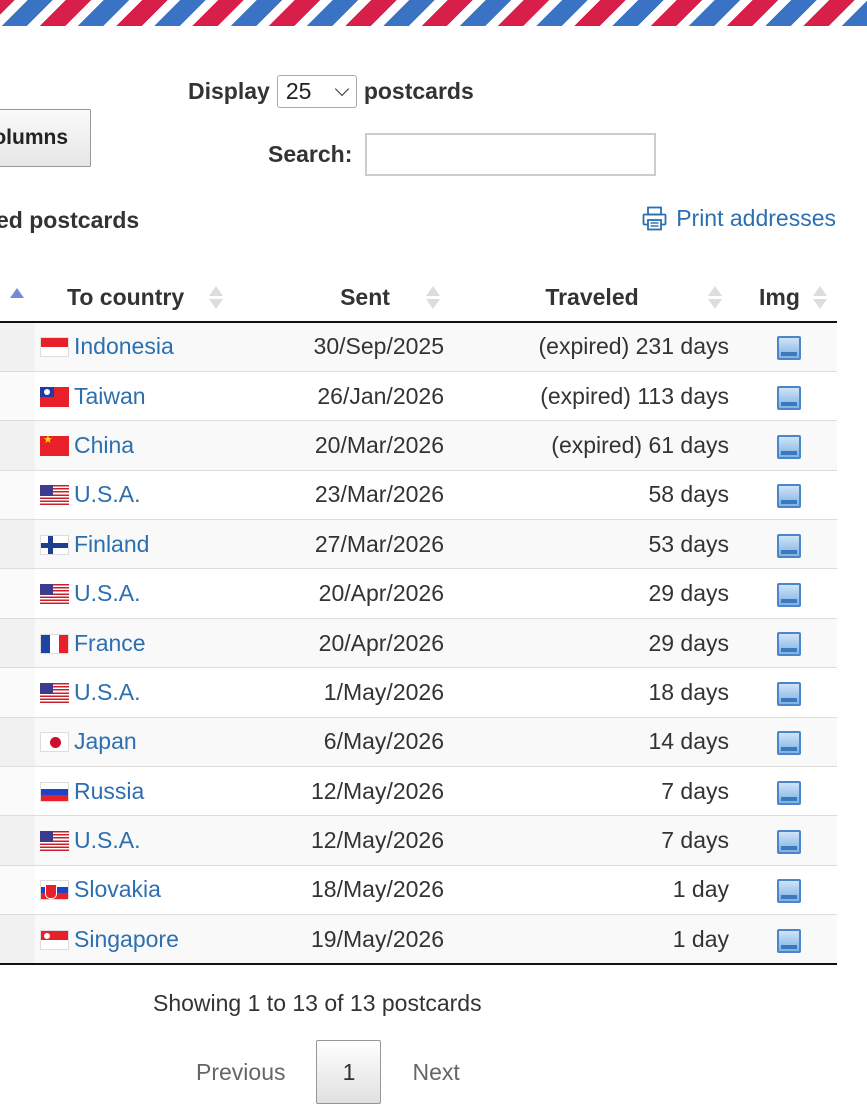 Image resolution: width=867 pixels, height=1108 pixels. Describe the element at coordinates (117, 889) in the screenshot. I see `country-link: Slovakia` at that location.